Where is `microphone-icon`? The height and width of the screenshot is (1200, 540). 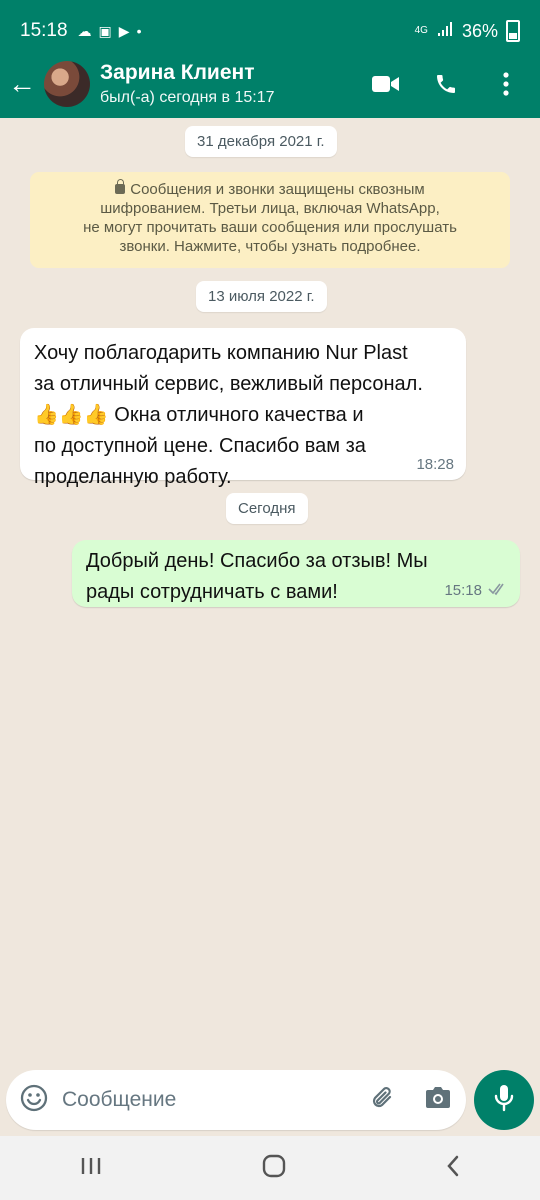
microphone-icon is located at coordinates (504, 1100).